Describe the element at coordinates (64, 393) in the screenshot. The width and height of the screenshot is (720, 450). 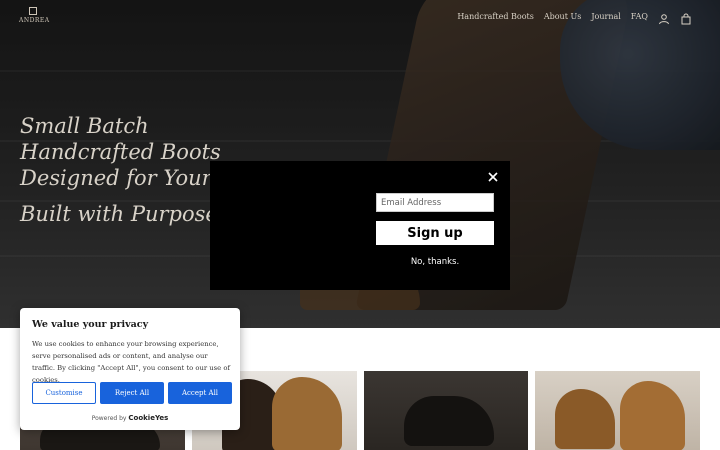
I see `customise-button: Customise` at that location.